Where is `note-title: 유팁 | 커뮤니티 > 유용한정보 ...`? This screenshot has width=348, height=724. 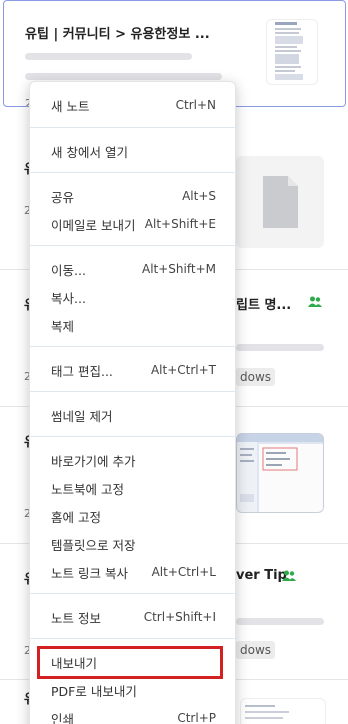 note-title: 유팁 | 커뮤니티 > 유용한정보 ... is located at coordinates (117, 34).